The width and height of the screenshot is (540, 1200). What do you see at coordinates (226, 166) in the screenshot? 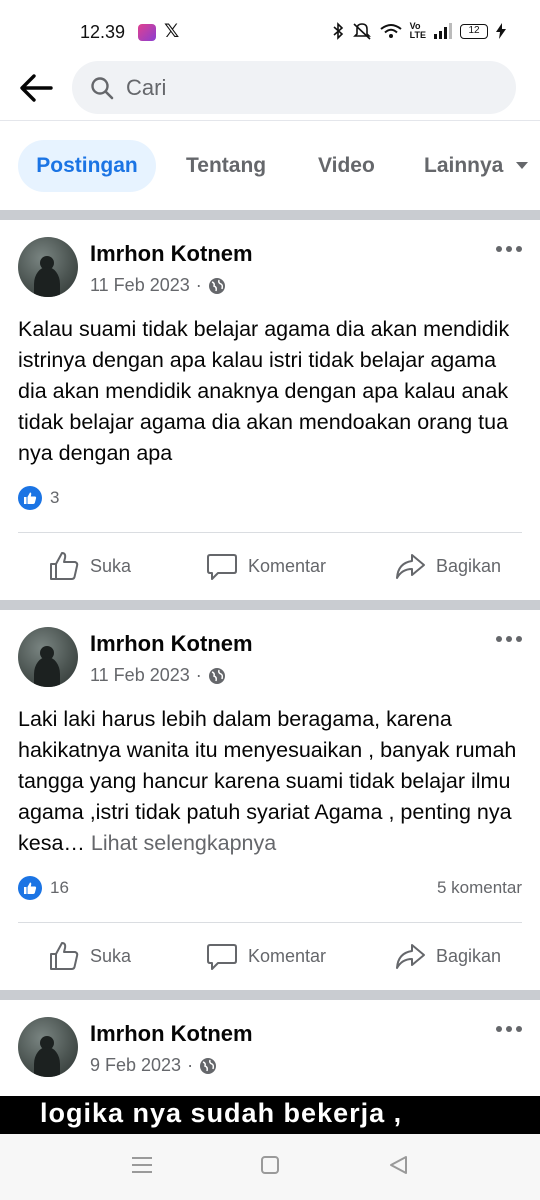
I see `tab-tentang: Tentang` at bounding box center [226, 166].